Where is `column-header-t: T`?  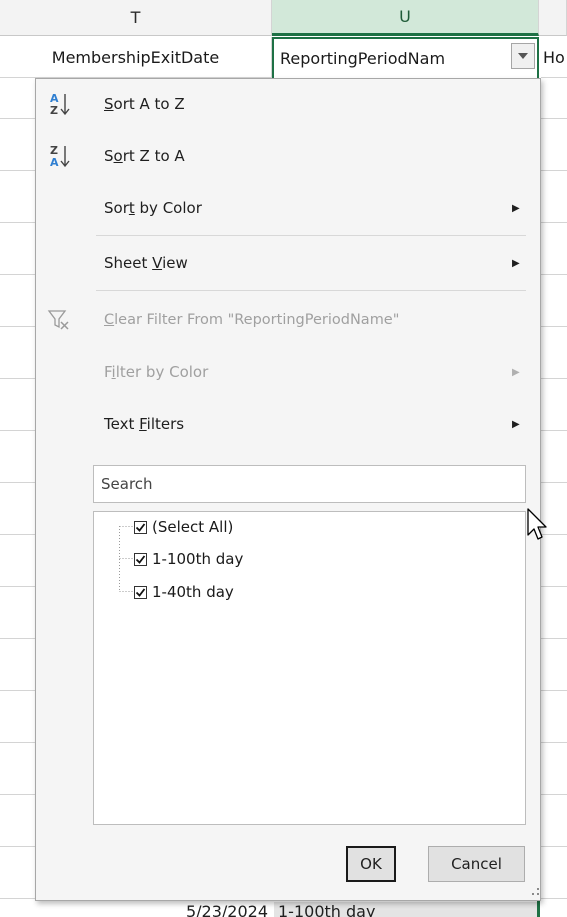 column-header-t: T is located at coordinates (136, 18).